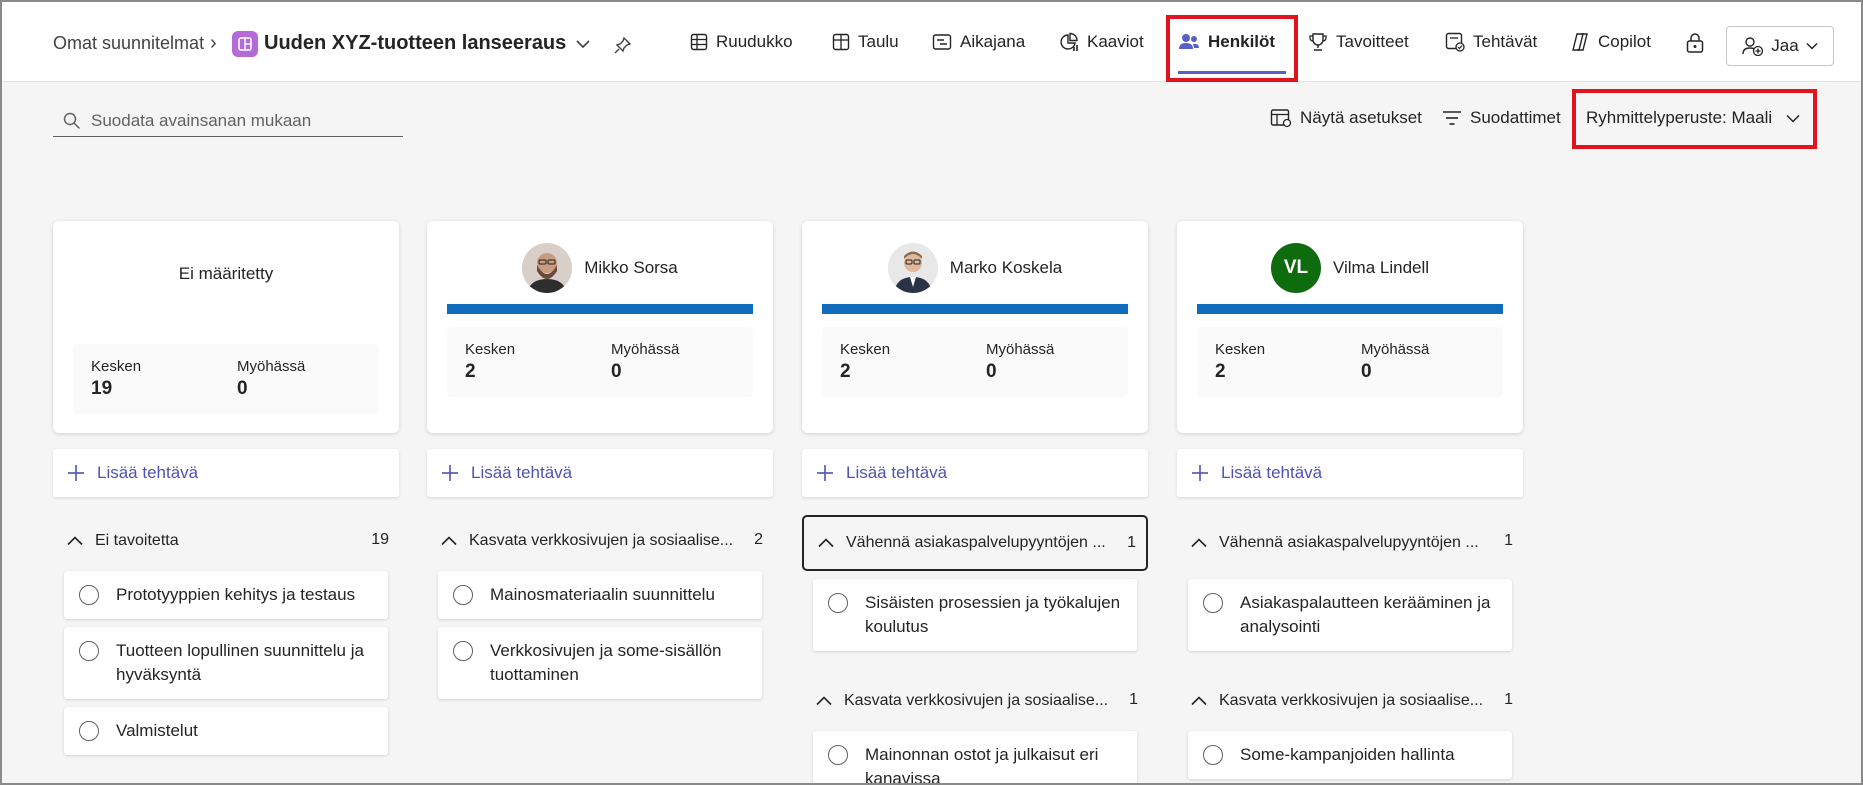  I want to click on tab-tavoitteet: Tavoitteet, so click(1358, 42).